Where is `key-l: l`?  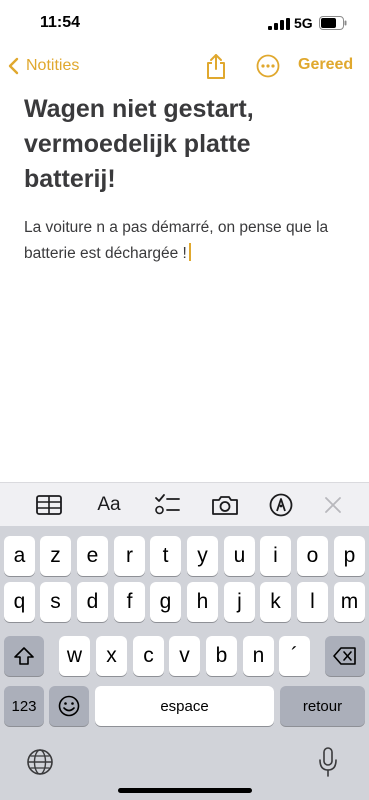 key-l: l is located at coordinates (312, 602).